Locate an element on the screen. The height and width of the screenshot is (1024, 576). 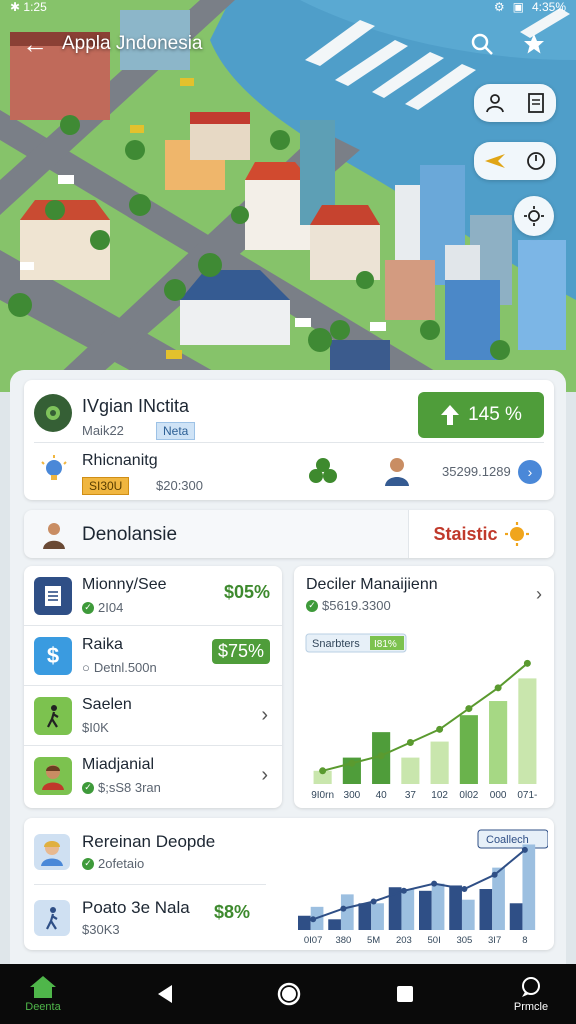
list-item-sub: ✓ 2I04 is located at coordinates (102, 607).